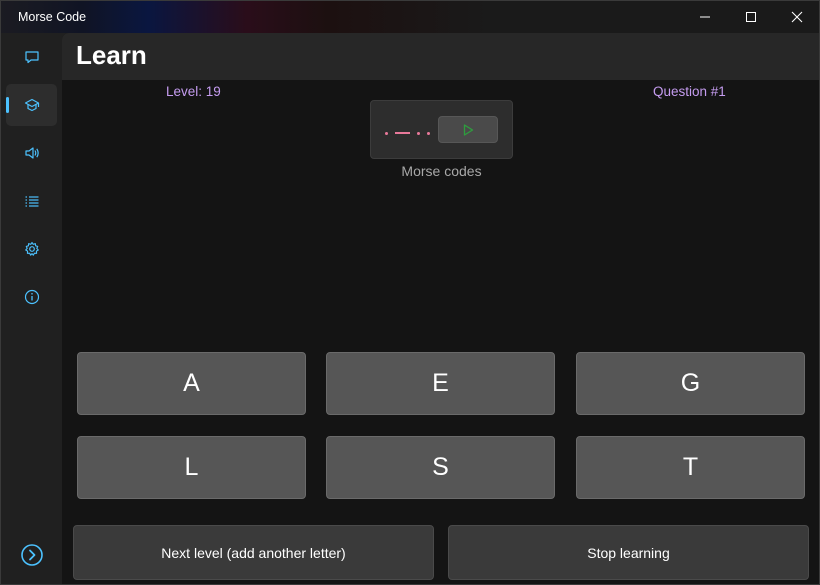 The width and height of the screenshot is (820, 585). Describe the element at coordinates (193, 91) in the screenshot. I see `level-label: Level: 19` at that location.